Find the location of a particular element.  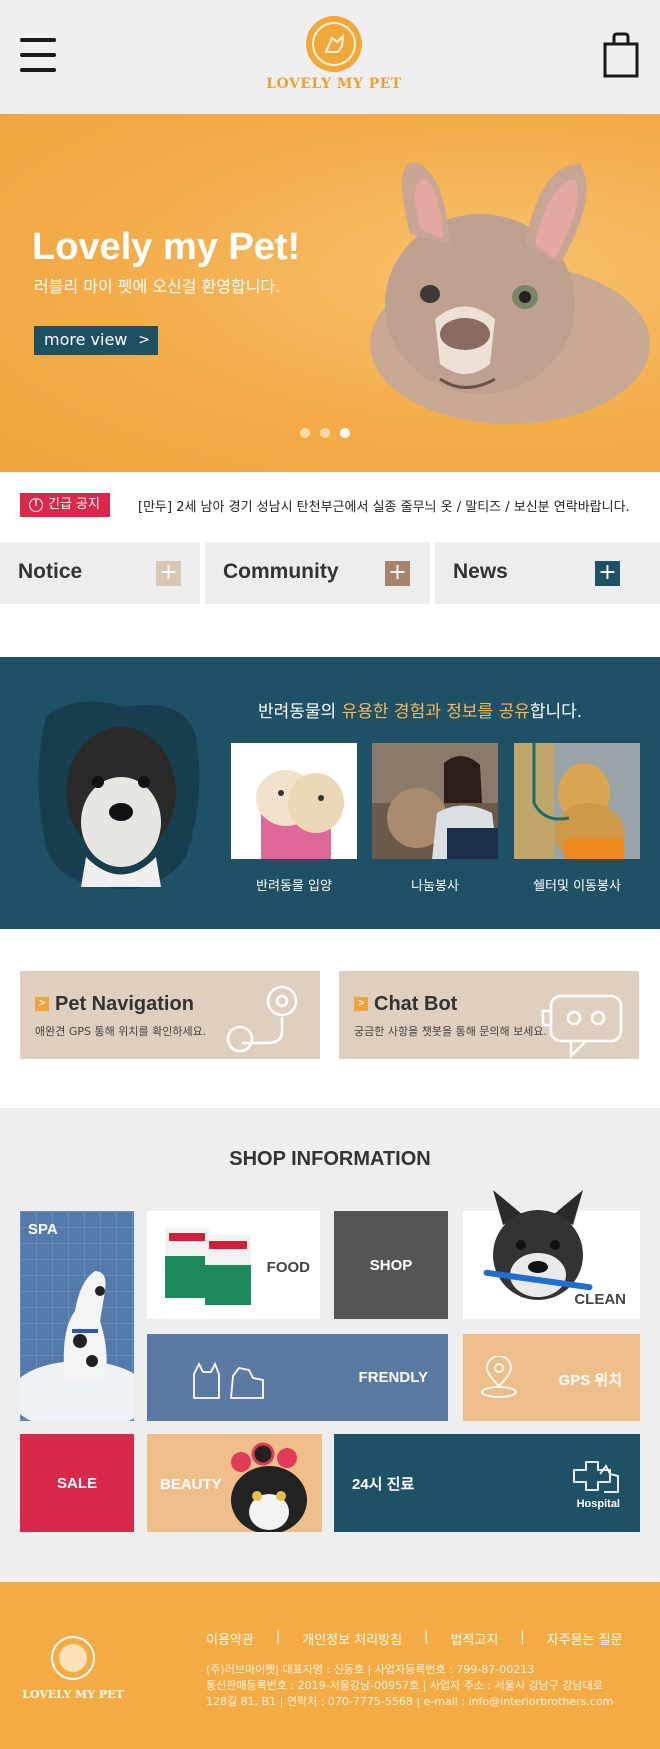

spa-tile: SPA is located at coordinates (77, 1316).